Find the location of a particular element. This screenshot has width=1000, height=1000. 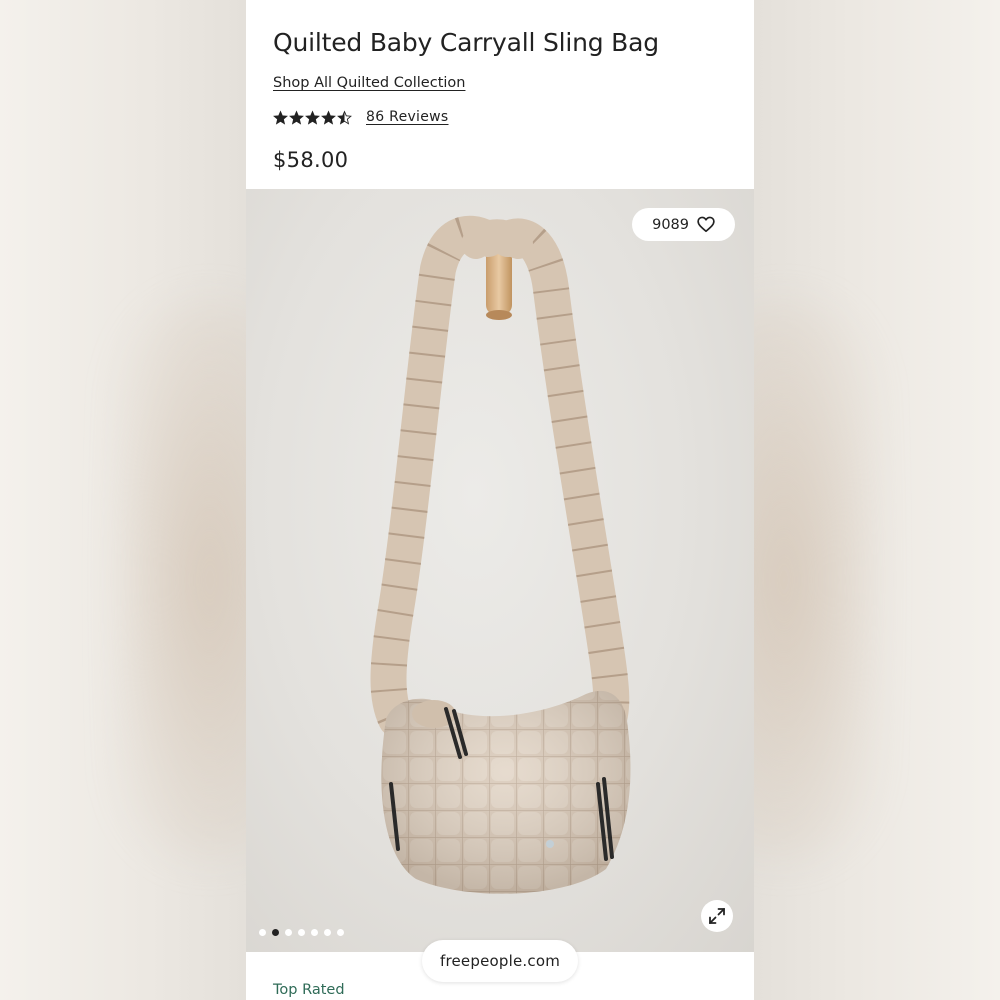

fullscreen-button is located at coordinates (717, 916).